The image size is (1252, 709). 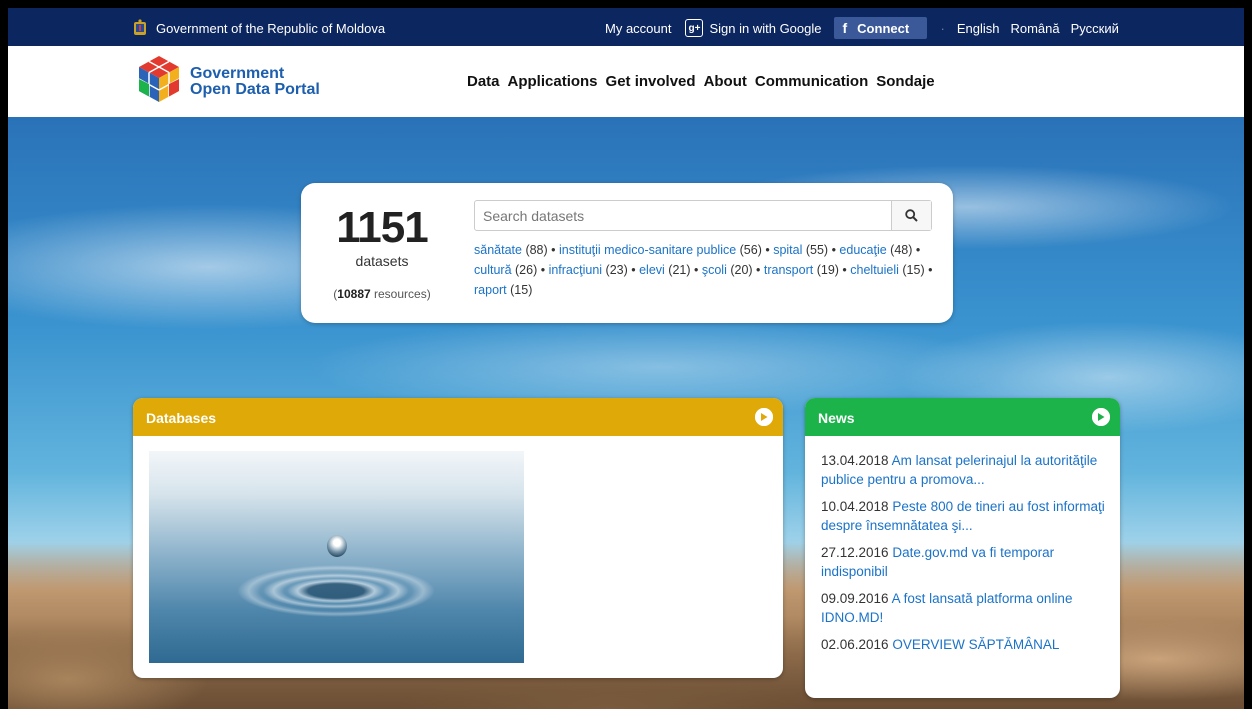 What do you see at coordinates (483, 81) in the screenshot?
I see `nav-data: Data` at bounding box center [483, 81].